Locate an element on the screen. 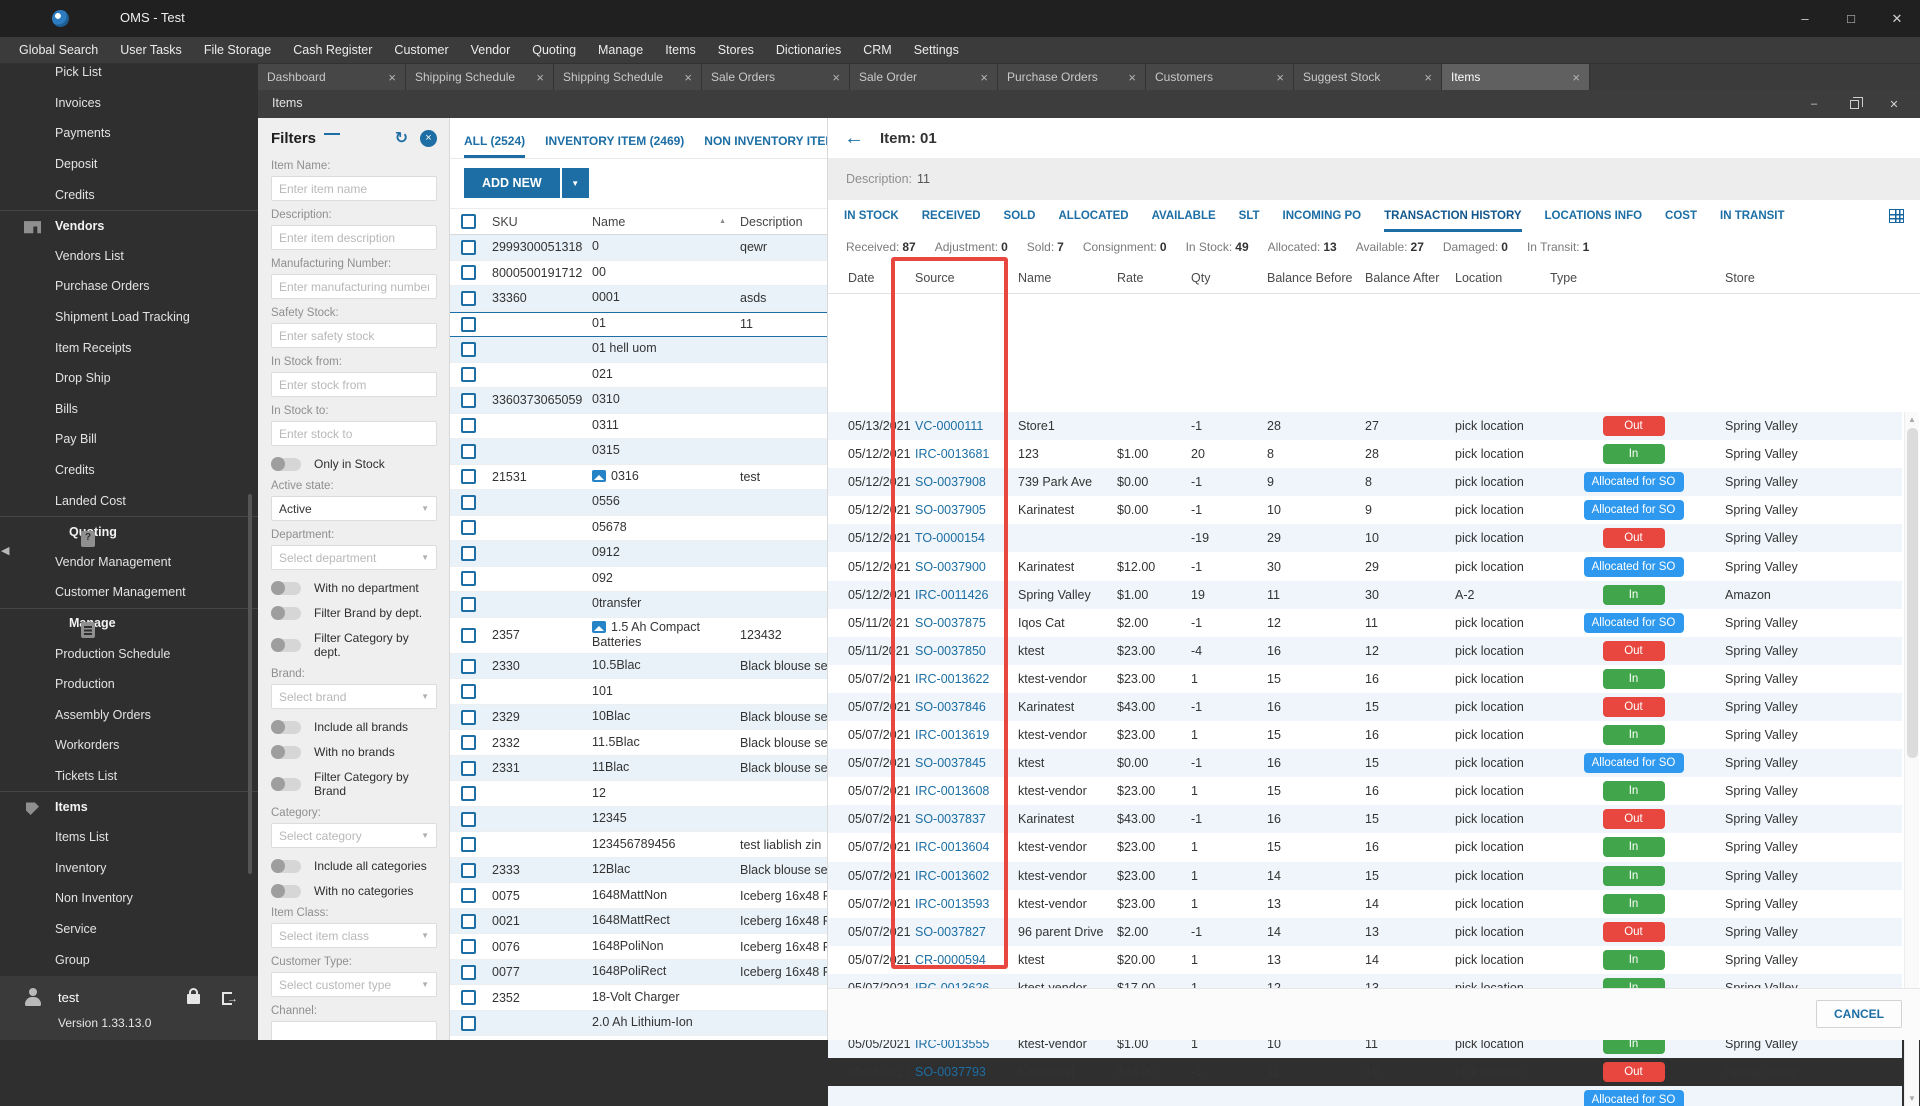 The width and height of the screenshot is (1920, 1106). detail-tab-available: AVAILABLE is located at coordinates (1184, 216).